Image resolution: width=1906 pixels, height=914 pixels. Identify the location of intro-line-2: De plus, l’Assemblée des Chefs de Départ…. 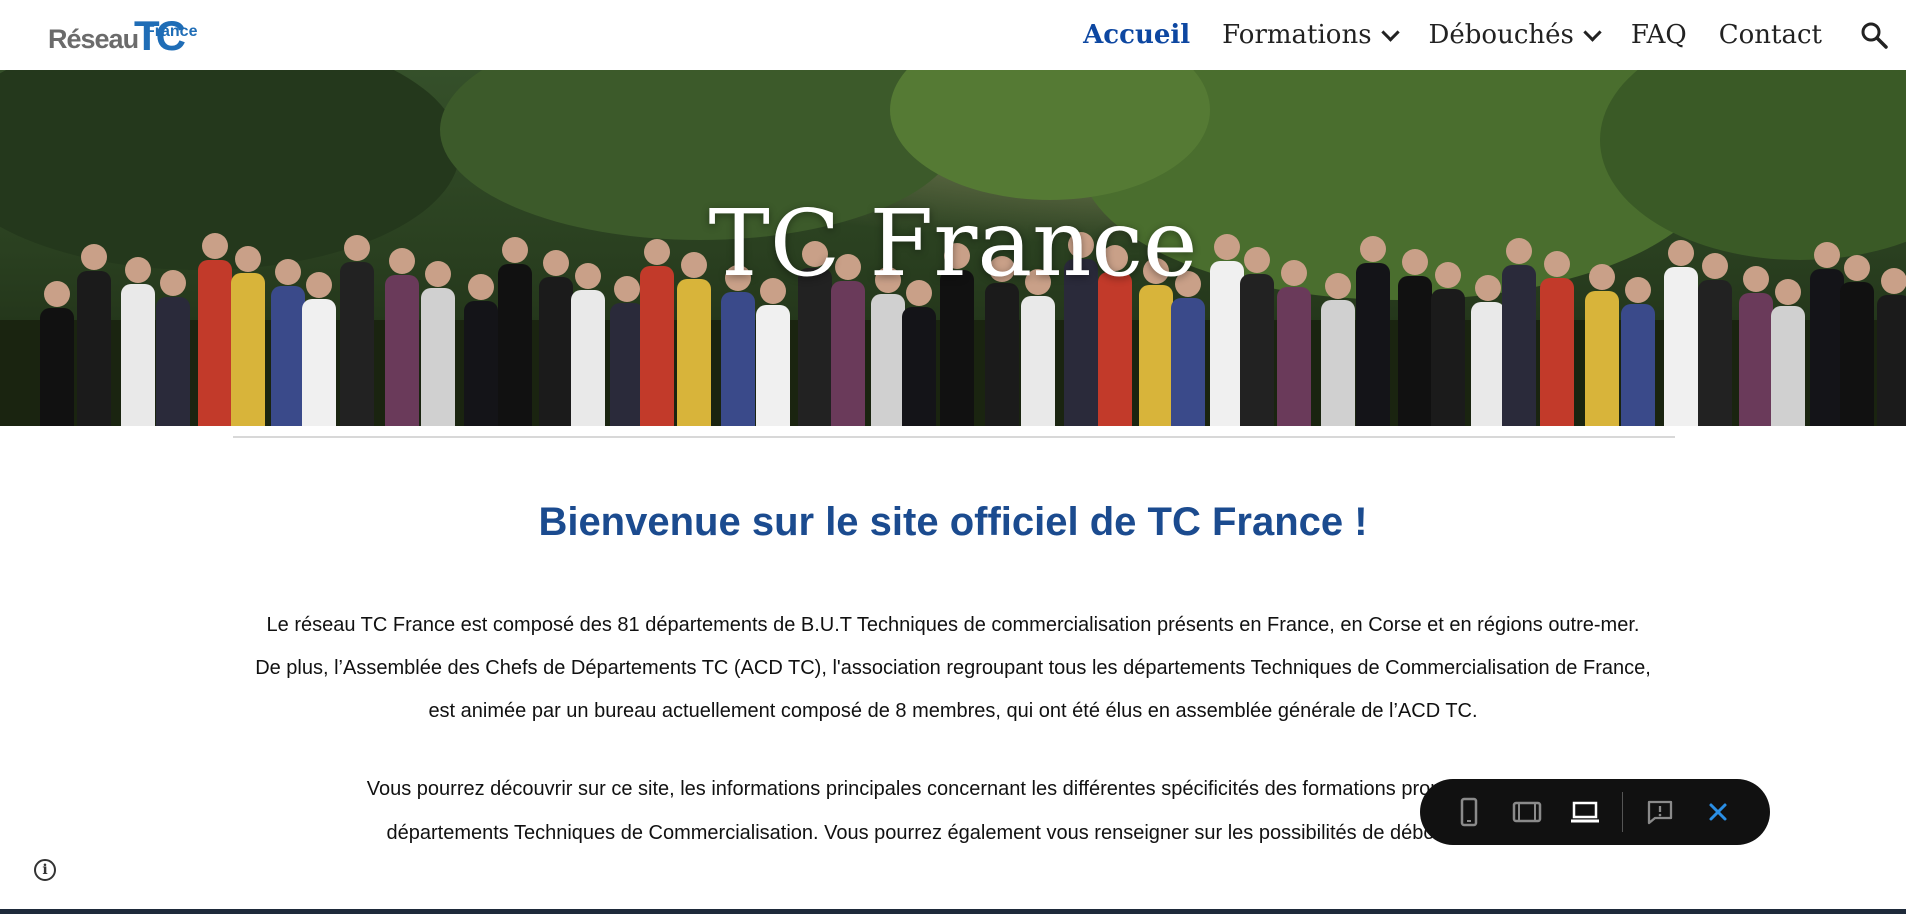
(953, 668).